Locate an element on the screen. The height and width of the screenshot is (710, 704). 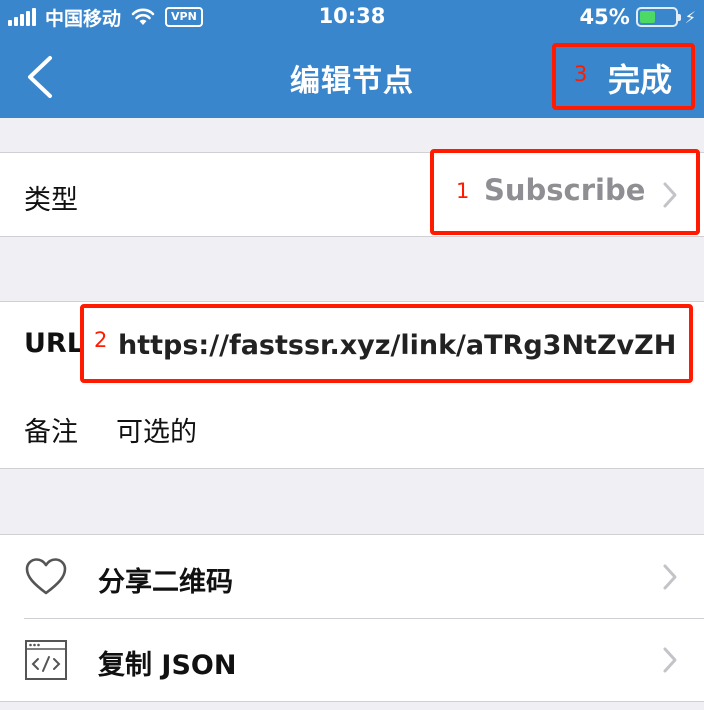
annotation-number-2: 2 is located at coordinates (101, 340).